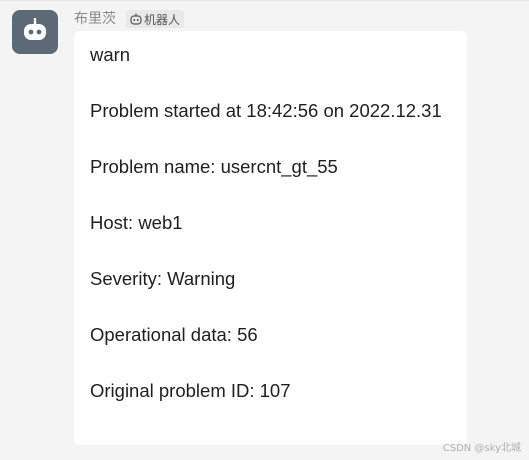 Image resolution: width=529 pixels, height=460 pixels. What do you see at coordinates (136, 222) in the screenshot?
I see `message-line-host: Host: web1` at bounding box center [136, 222].